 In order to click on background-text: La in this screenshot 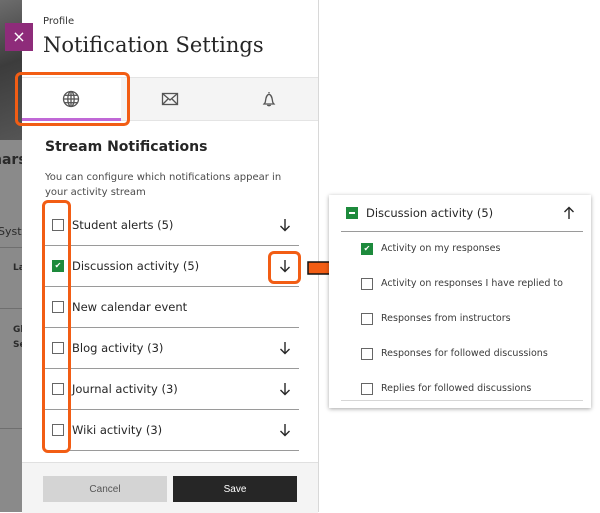, I will do `click(17, 268)`.